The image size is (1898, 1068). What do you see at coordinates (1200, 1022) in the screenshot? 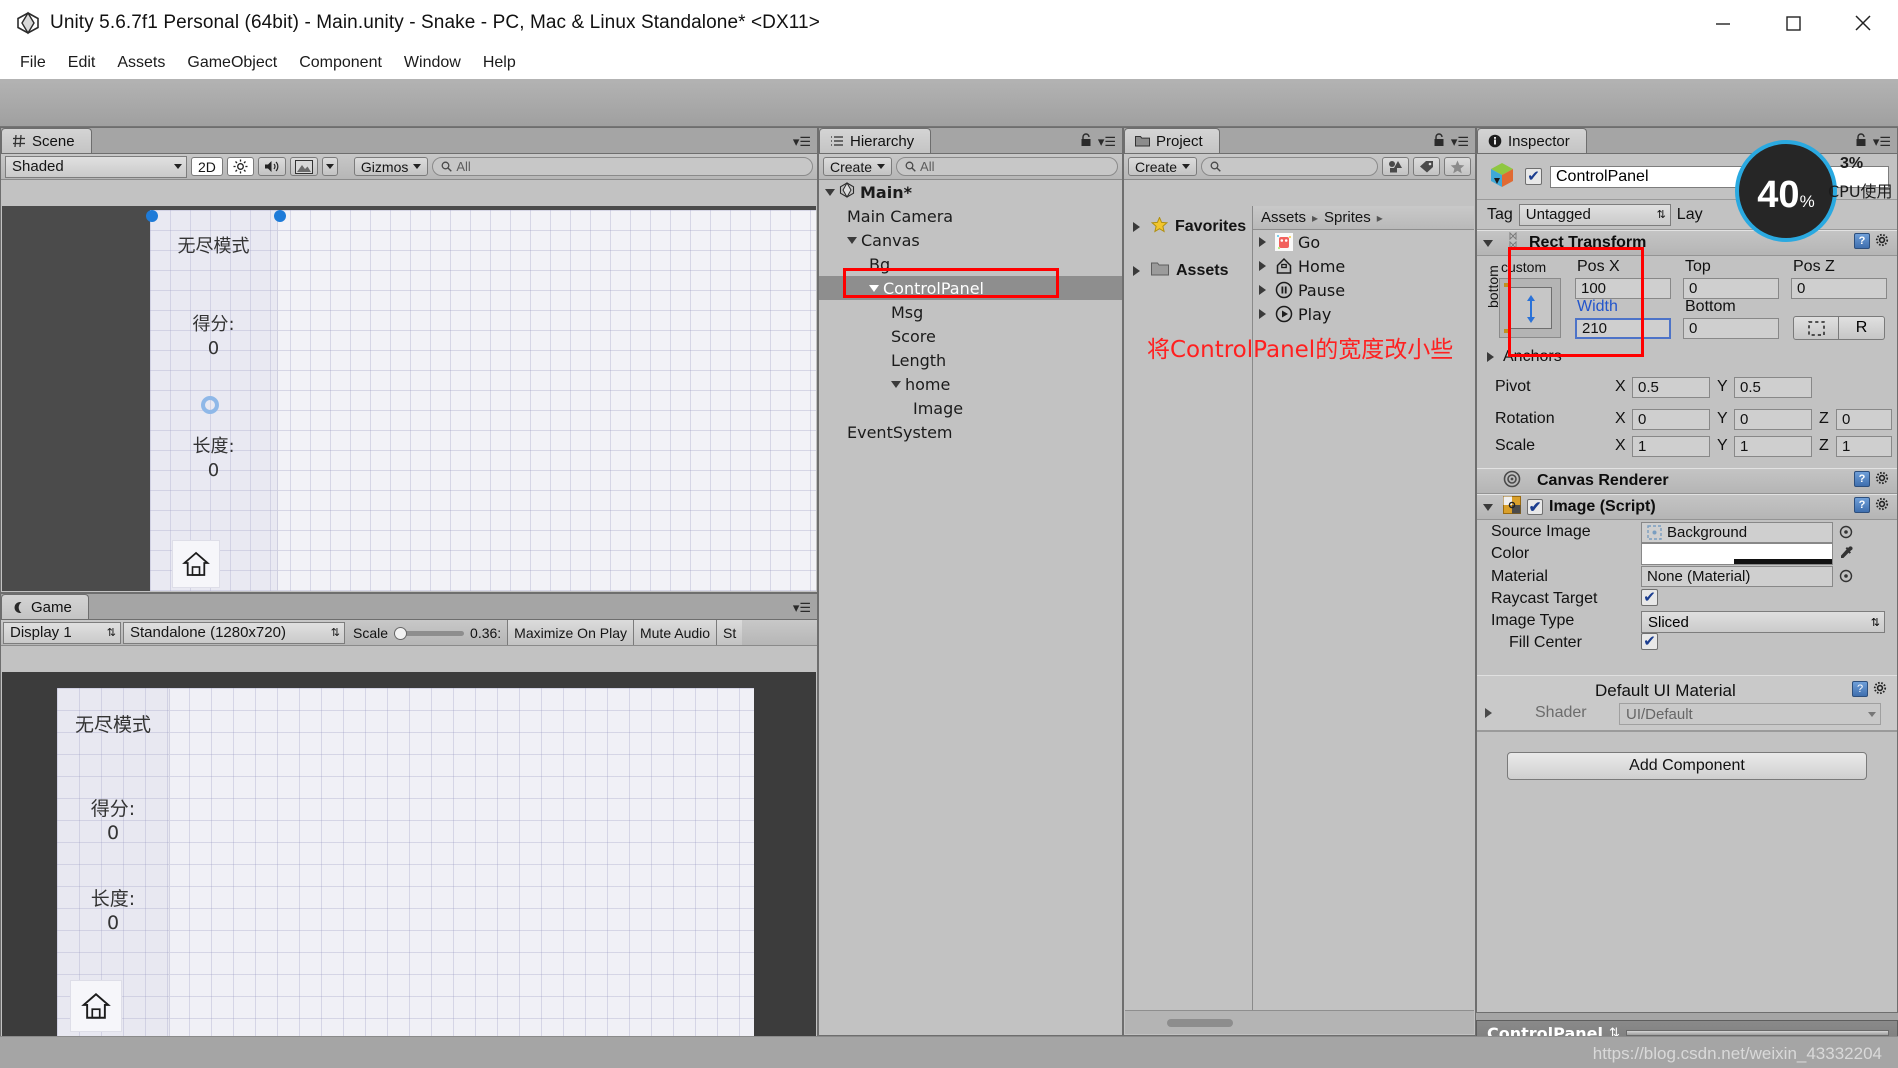
I see `project-scroll-thumb` at bounding box center [1200, 1022].